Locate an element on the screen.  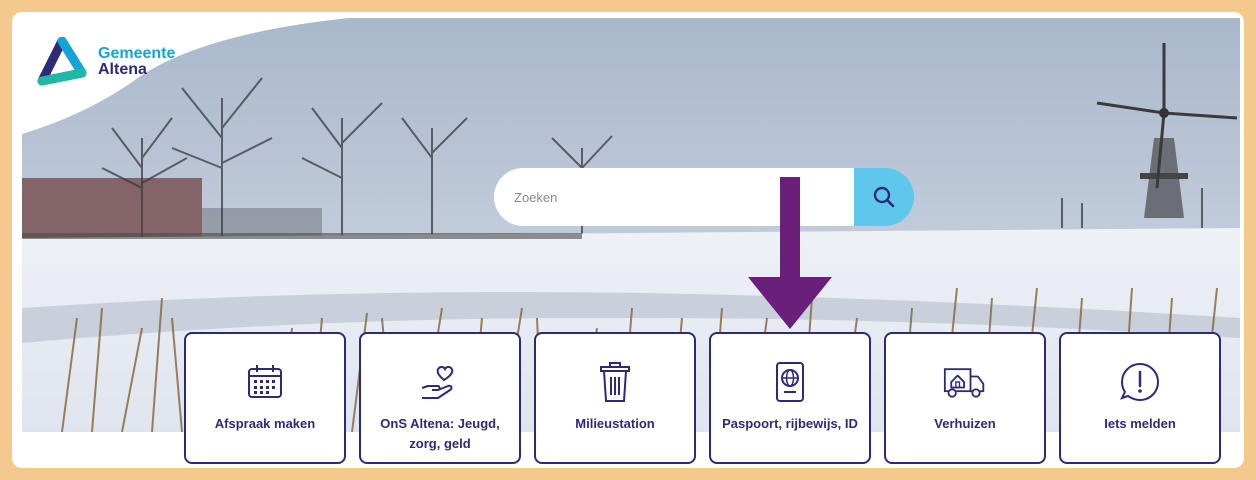
tile-label: OnS Altena: Jeugd, zorg, geld is located at coordinates (440, 433).